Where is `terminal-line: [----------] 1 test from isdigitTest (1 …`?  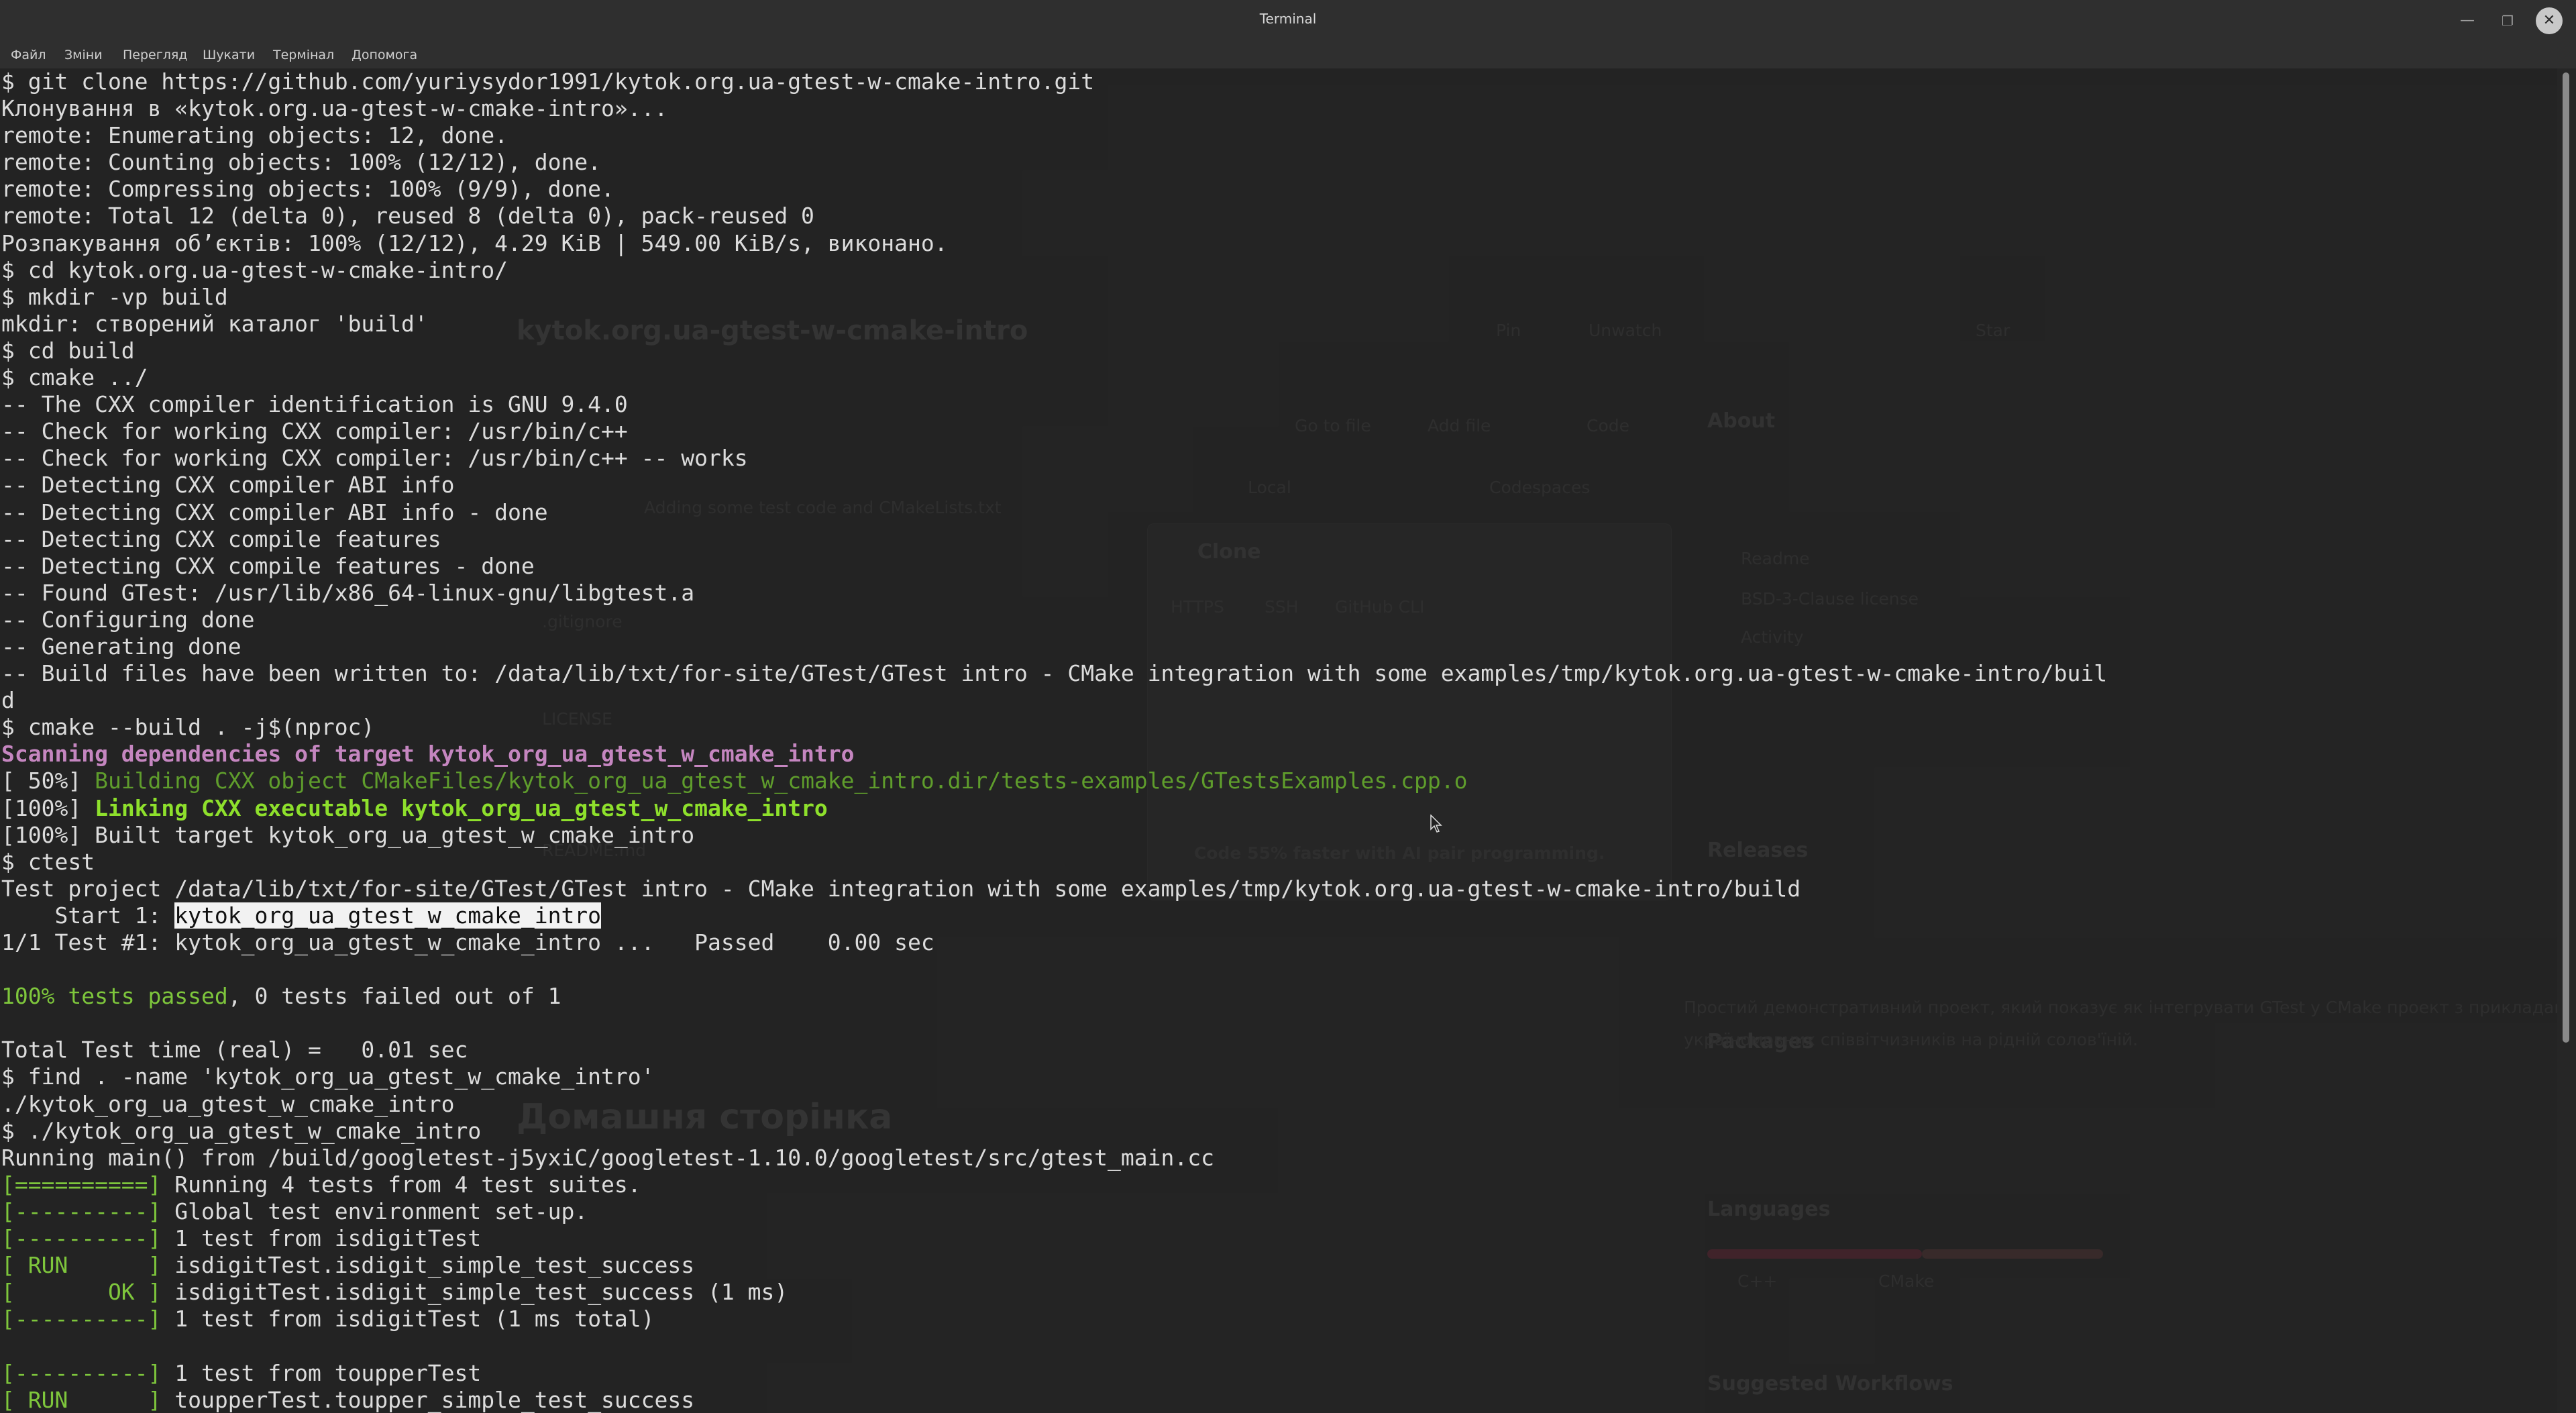
terminal-line: [----------] 1 test from isdigitTest (1 … is located at coordinates (1278, 1319).